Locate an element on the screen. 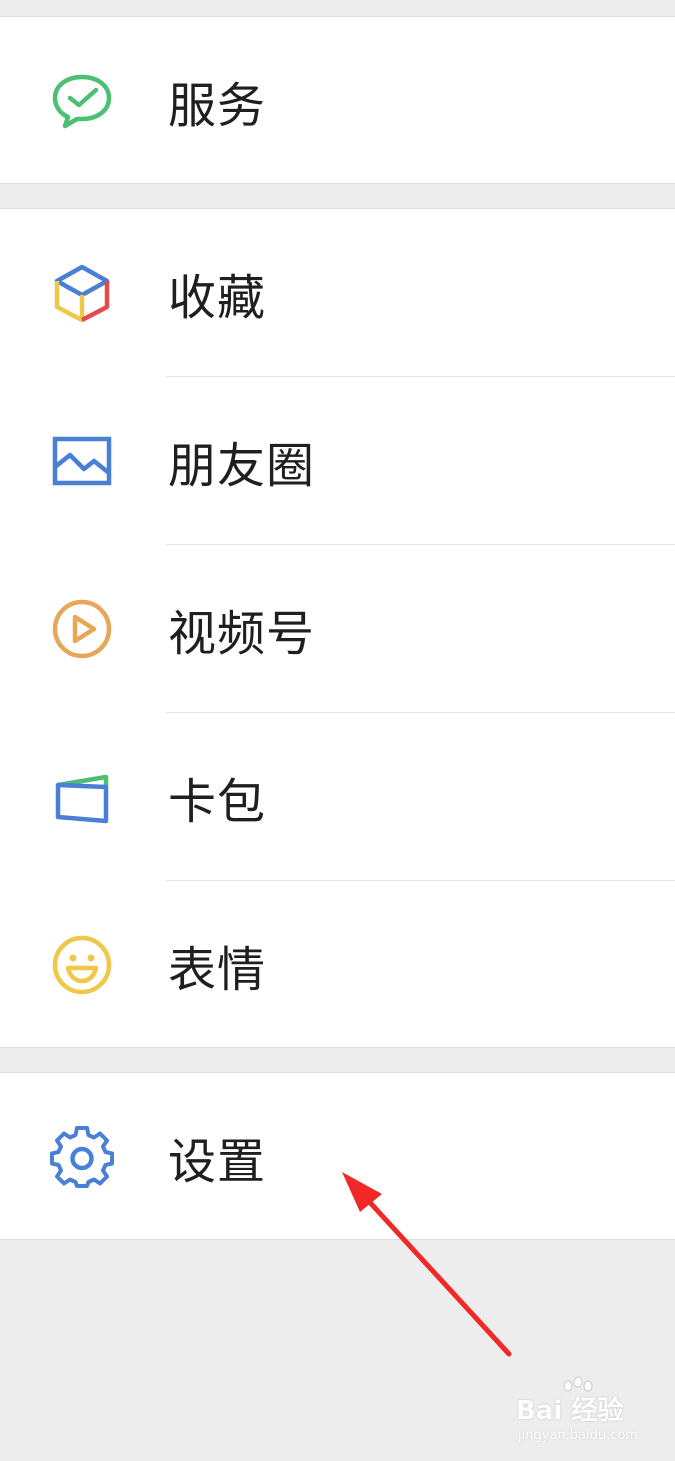 The width and height of the screenshot is (675, 1461). group-settings: 设置 is located at coordinates (337, 1156).